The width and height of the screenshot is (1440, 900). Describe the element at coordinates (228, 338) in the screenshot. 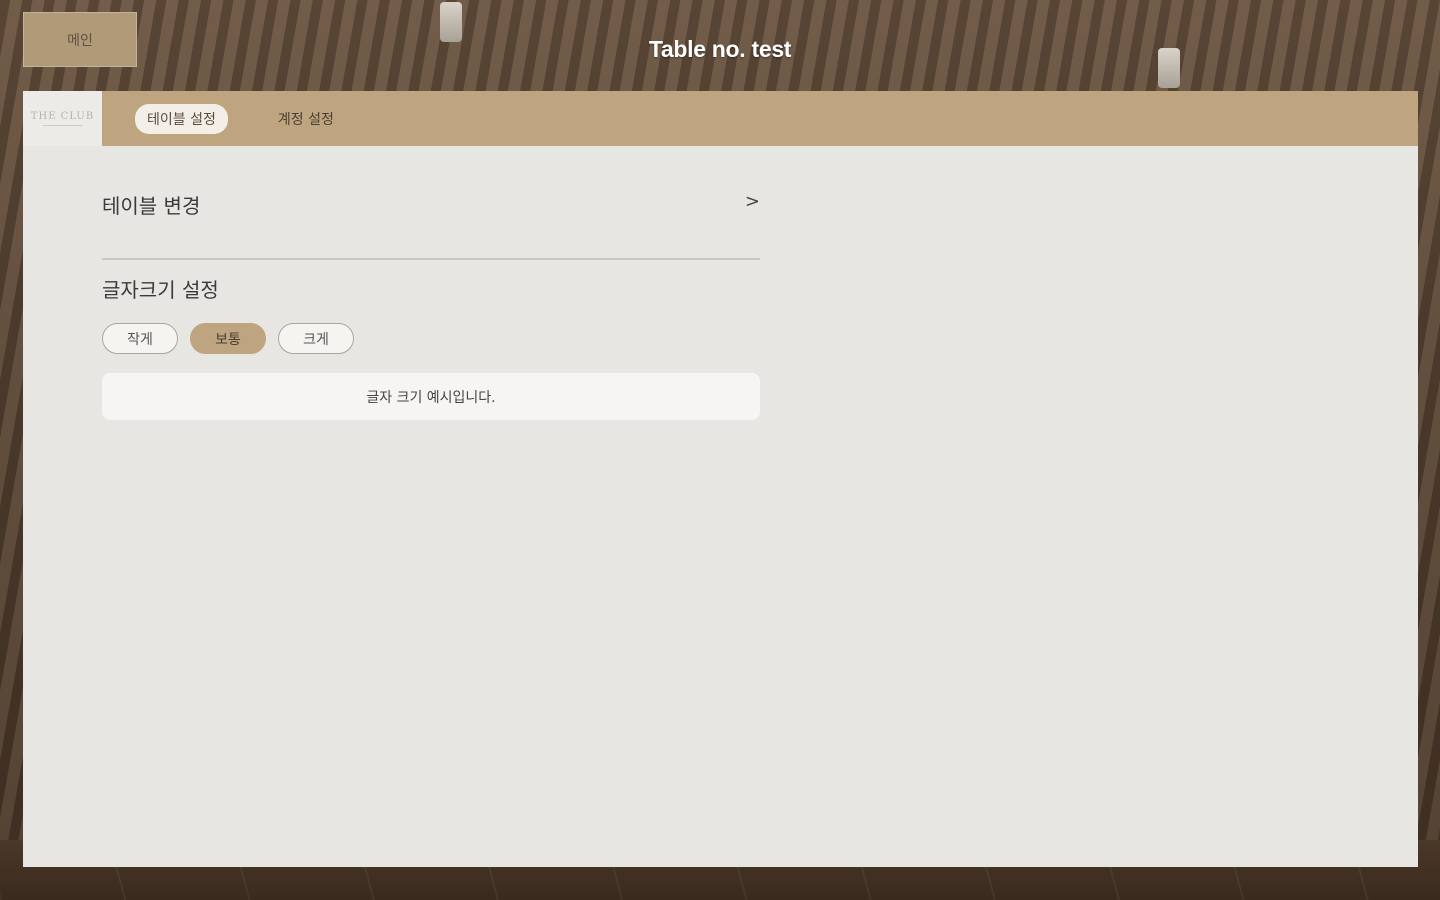

I see `font-size-normal-button: 보통` at that location.